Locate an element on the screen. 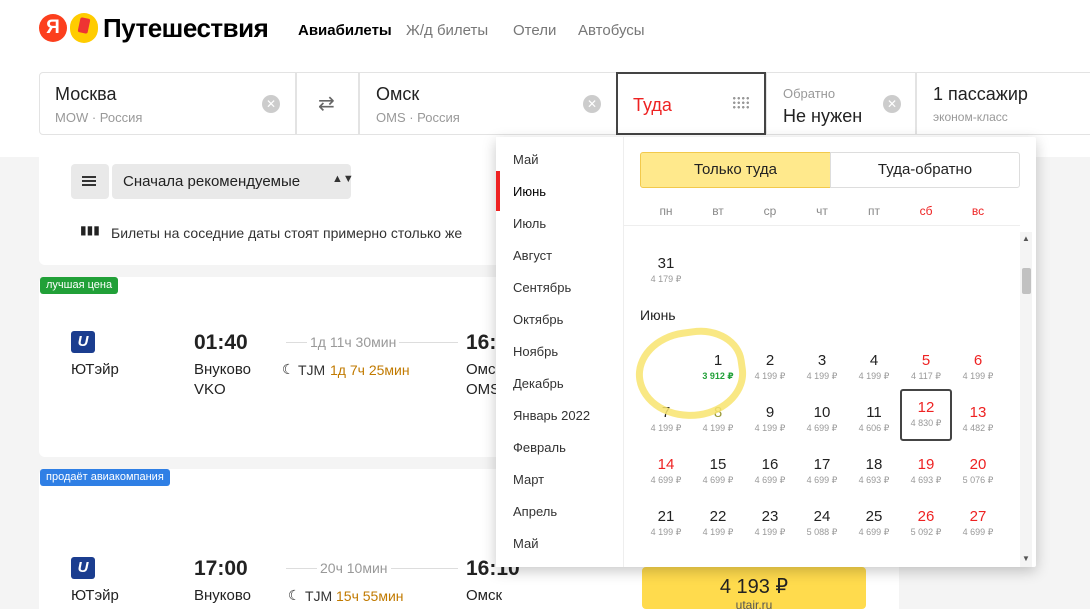 Image resolution: width=1090 pixels, height=609 pixels. calendar-day: 27 4 699 ₽ is located at coordinates (978, 526).